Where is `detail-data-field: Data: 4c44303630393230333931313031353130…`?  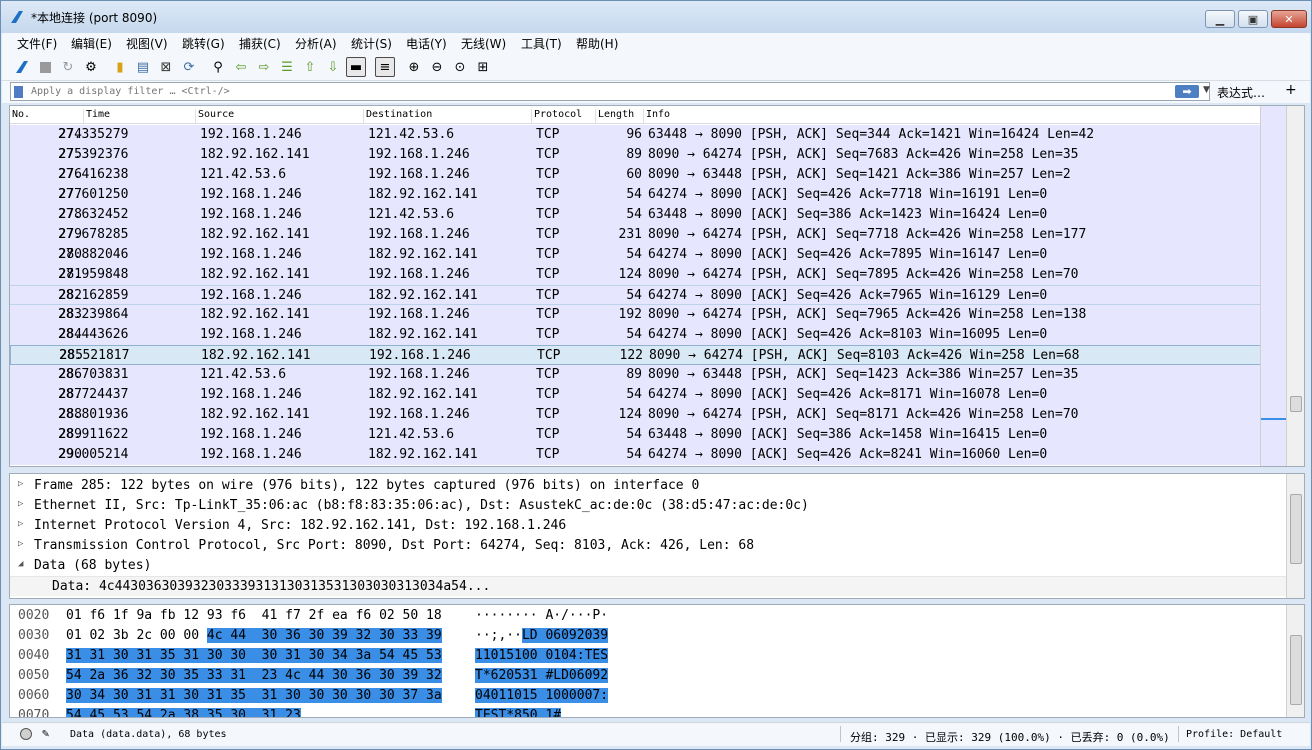
detail-data-field: Data: 4c44303630393230333931313031353130… is located at coordinates (648, 586).